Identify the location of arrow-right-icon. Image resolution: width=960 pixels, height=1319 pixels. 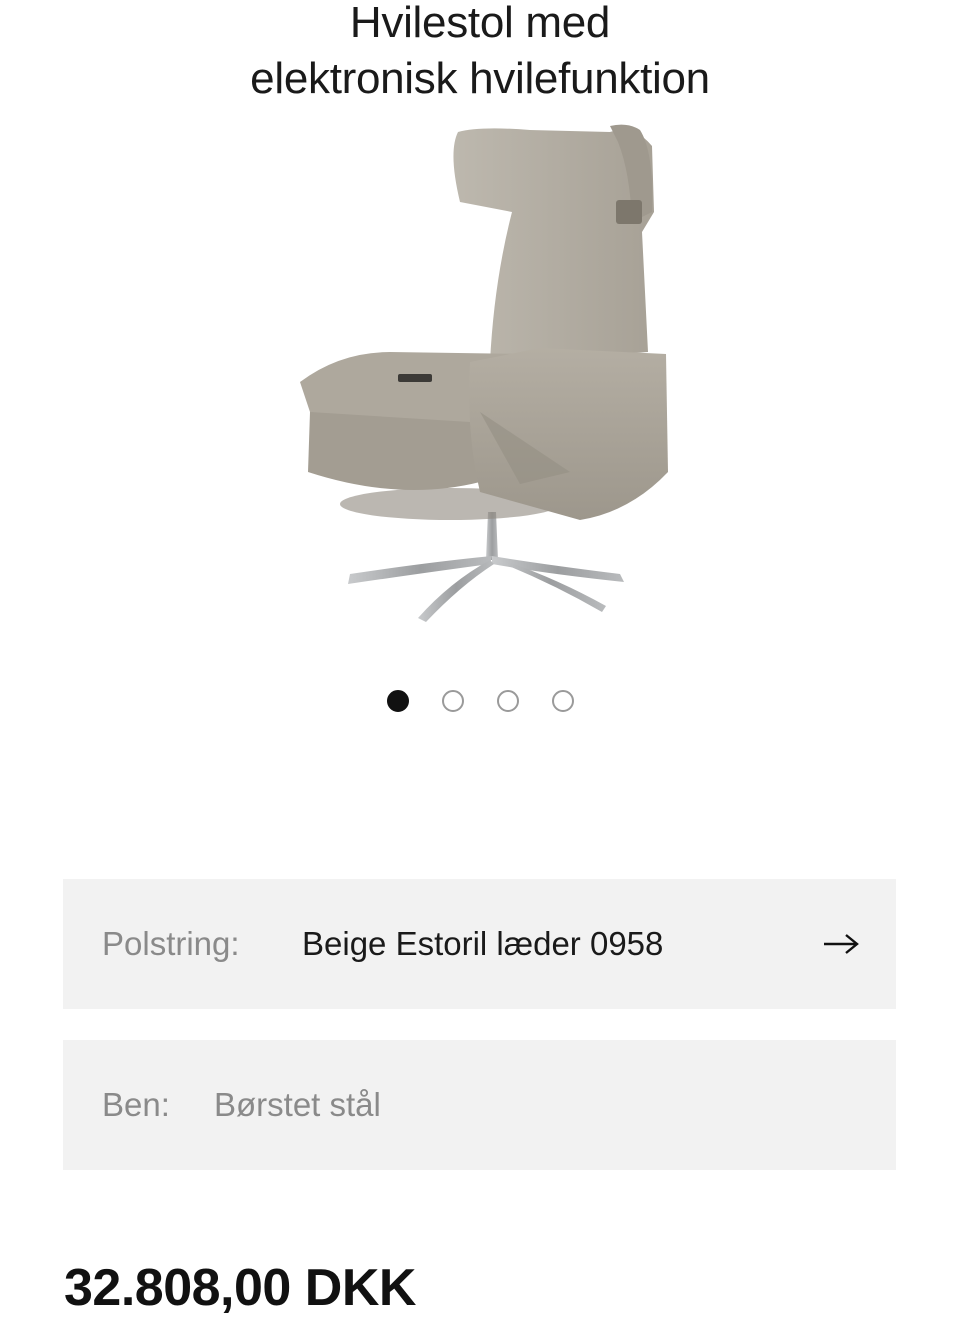
(841, 944).